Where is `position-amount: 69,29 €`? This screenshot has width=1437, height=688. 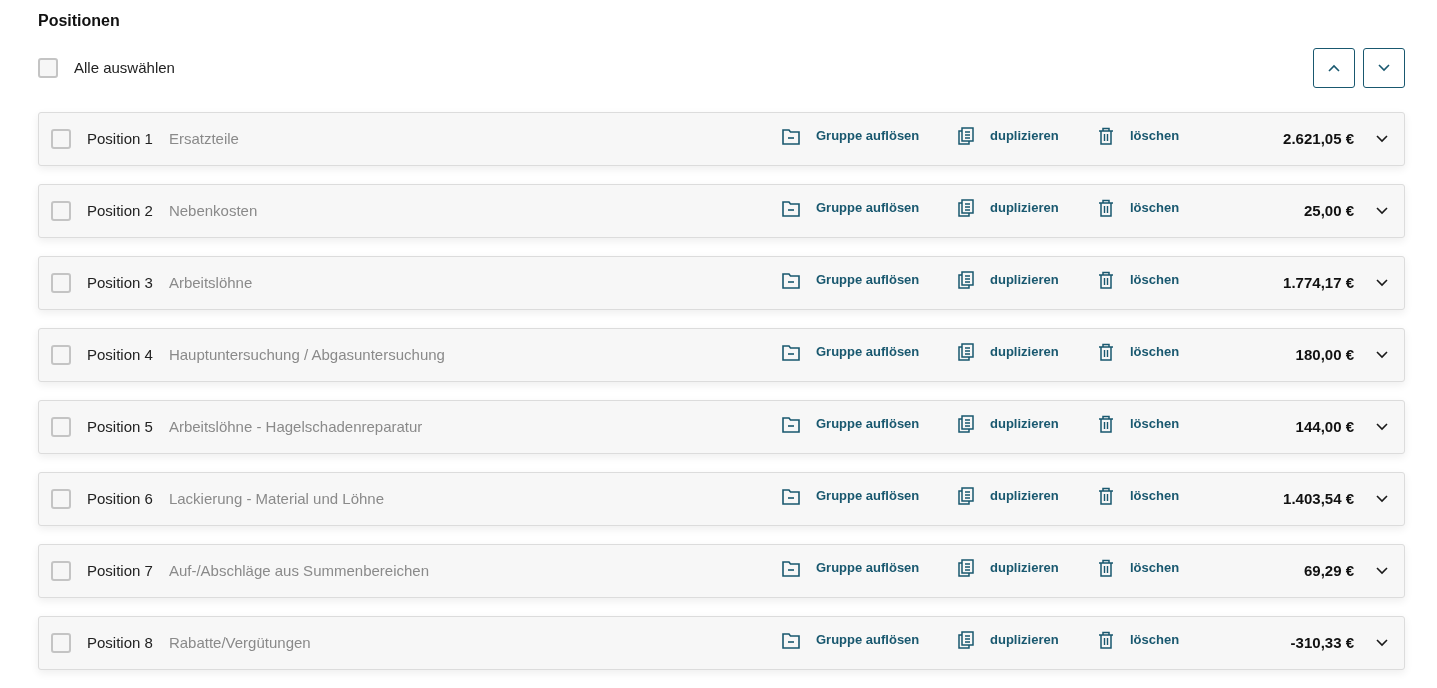 position-amount: 69,29 € is located at coordinates (1328, 570).